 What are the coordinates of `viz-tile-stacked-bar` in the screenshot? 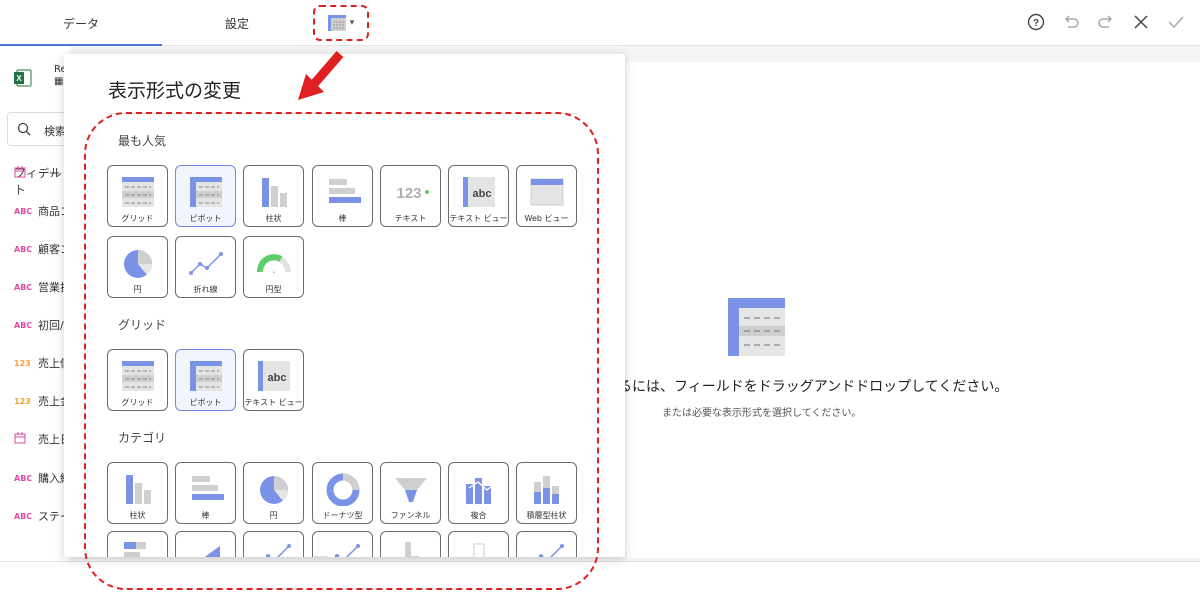 It's located at (137, 544).